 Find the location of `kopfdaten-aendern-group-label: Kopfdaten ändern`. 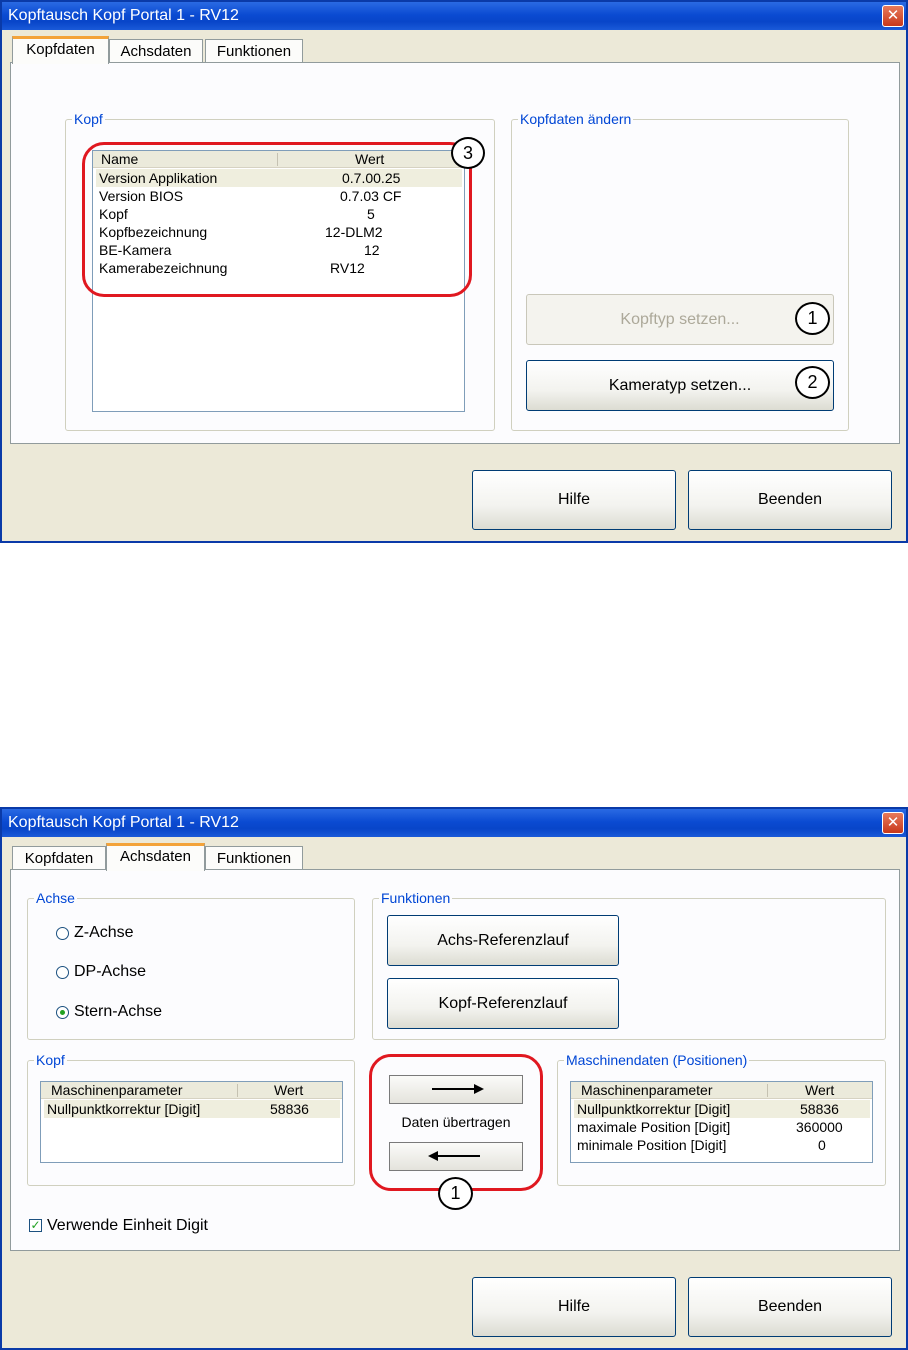

kopfdaten-aendern-group-label: Kopfdaten ändern is located at coordinates (576, 119).